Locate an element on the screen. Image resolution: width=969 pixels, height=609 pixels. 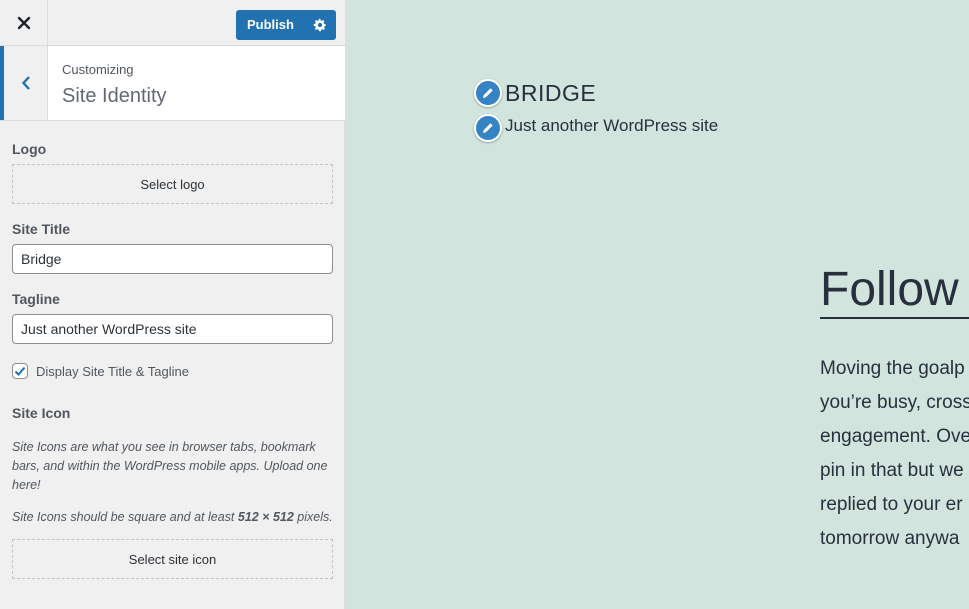
paragraph-line: you’re busy, cross is located at coordinates (894, 402).